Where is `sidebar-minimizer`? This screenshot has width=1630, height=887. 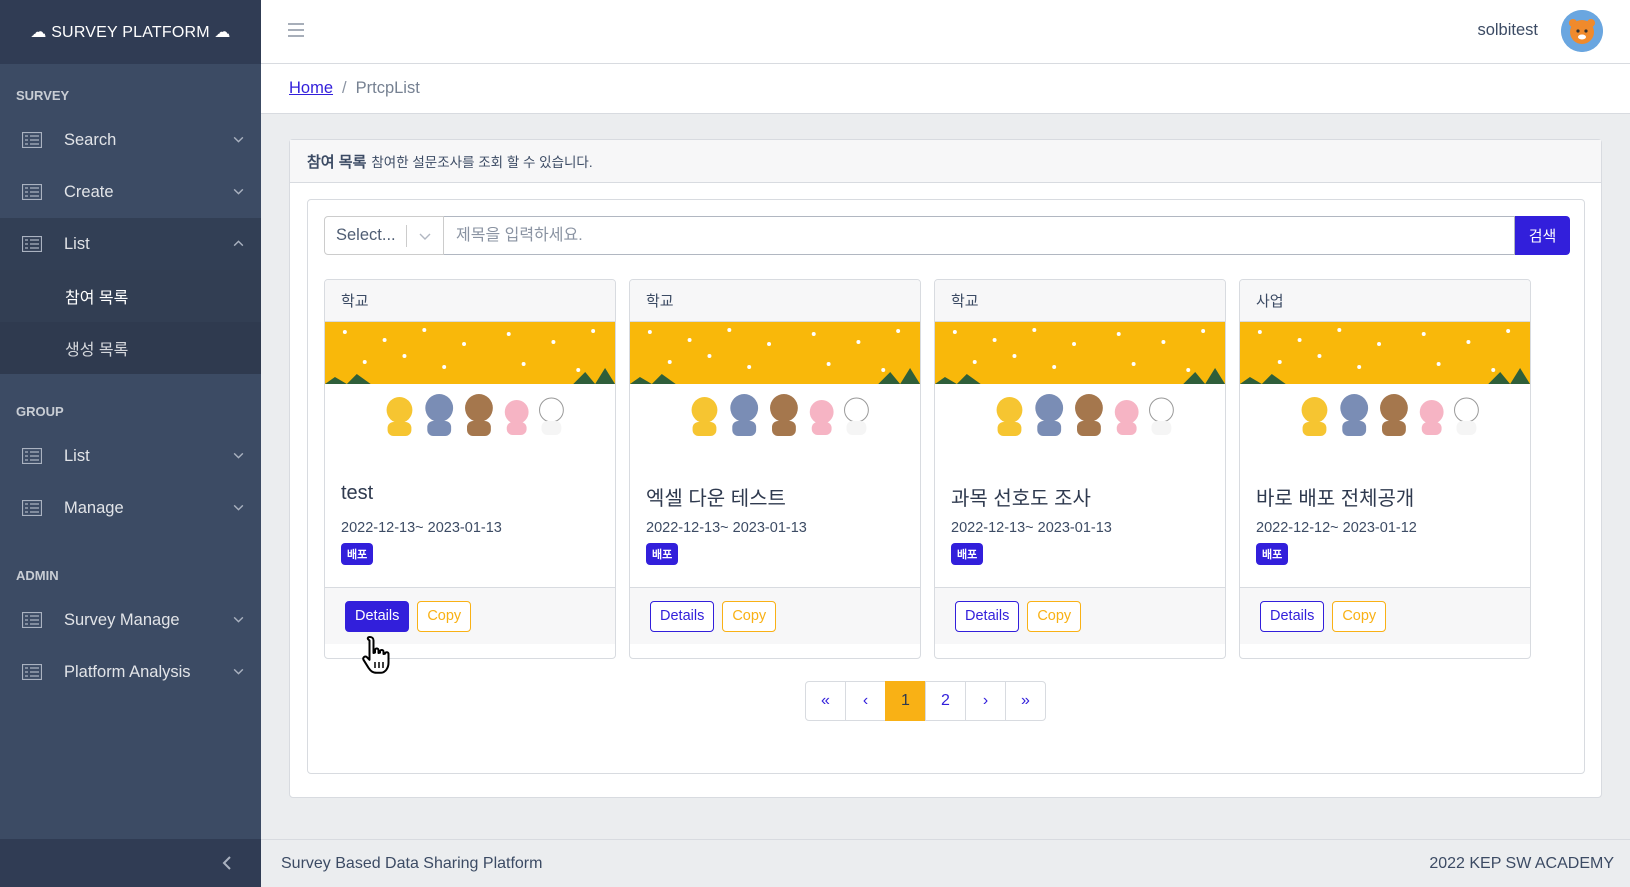 sidebar-minimizer is located at coordinates (130, 863).